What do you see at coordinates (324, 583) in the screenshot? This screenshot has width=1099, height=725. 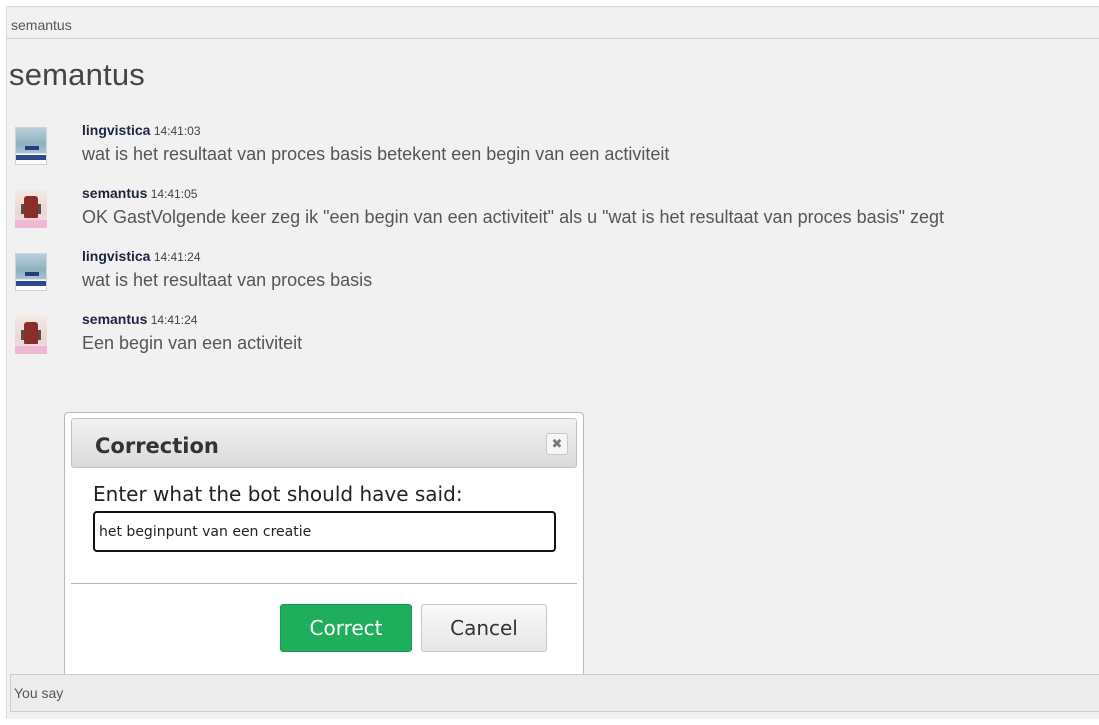 I see `dialog-divider` at bounding box center [324, 583].